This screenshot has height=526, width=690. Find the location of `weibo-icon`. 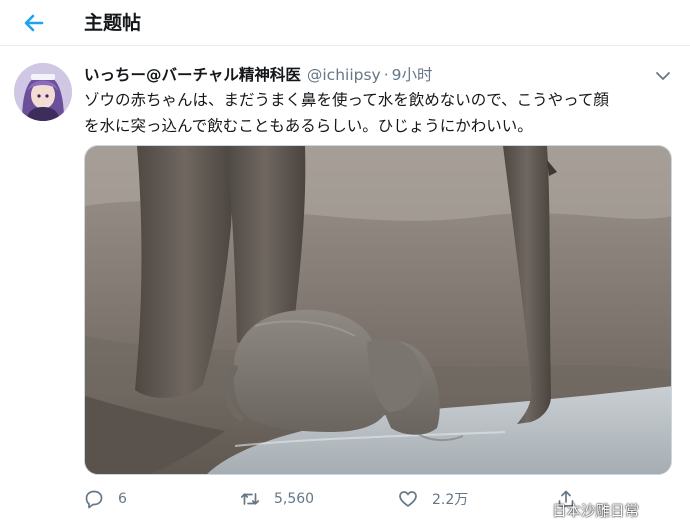

weibo-icon is located at coordinates (539, 511).